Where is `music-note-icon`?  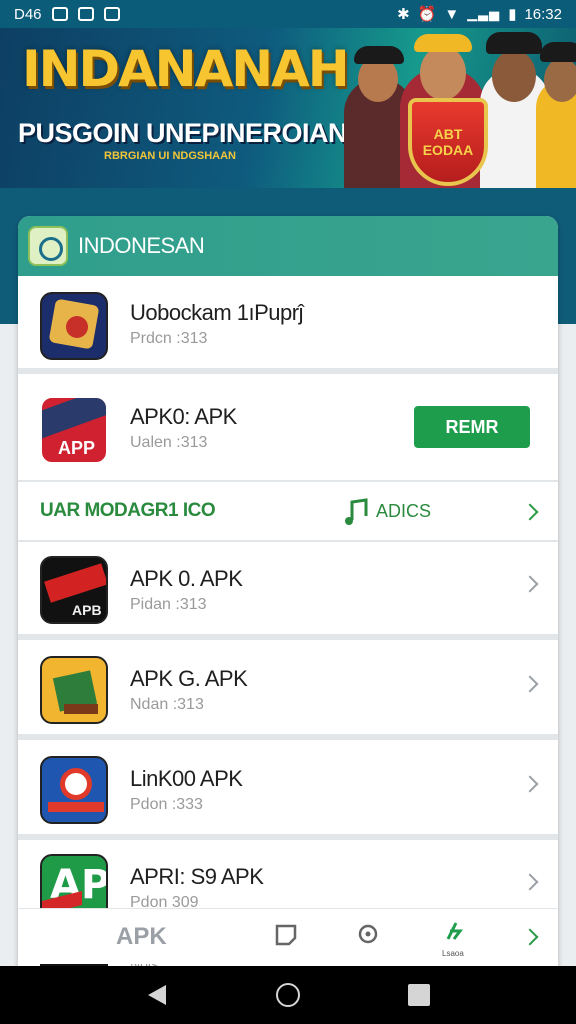
music-note-icon is located at coordinates (356, 511).